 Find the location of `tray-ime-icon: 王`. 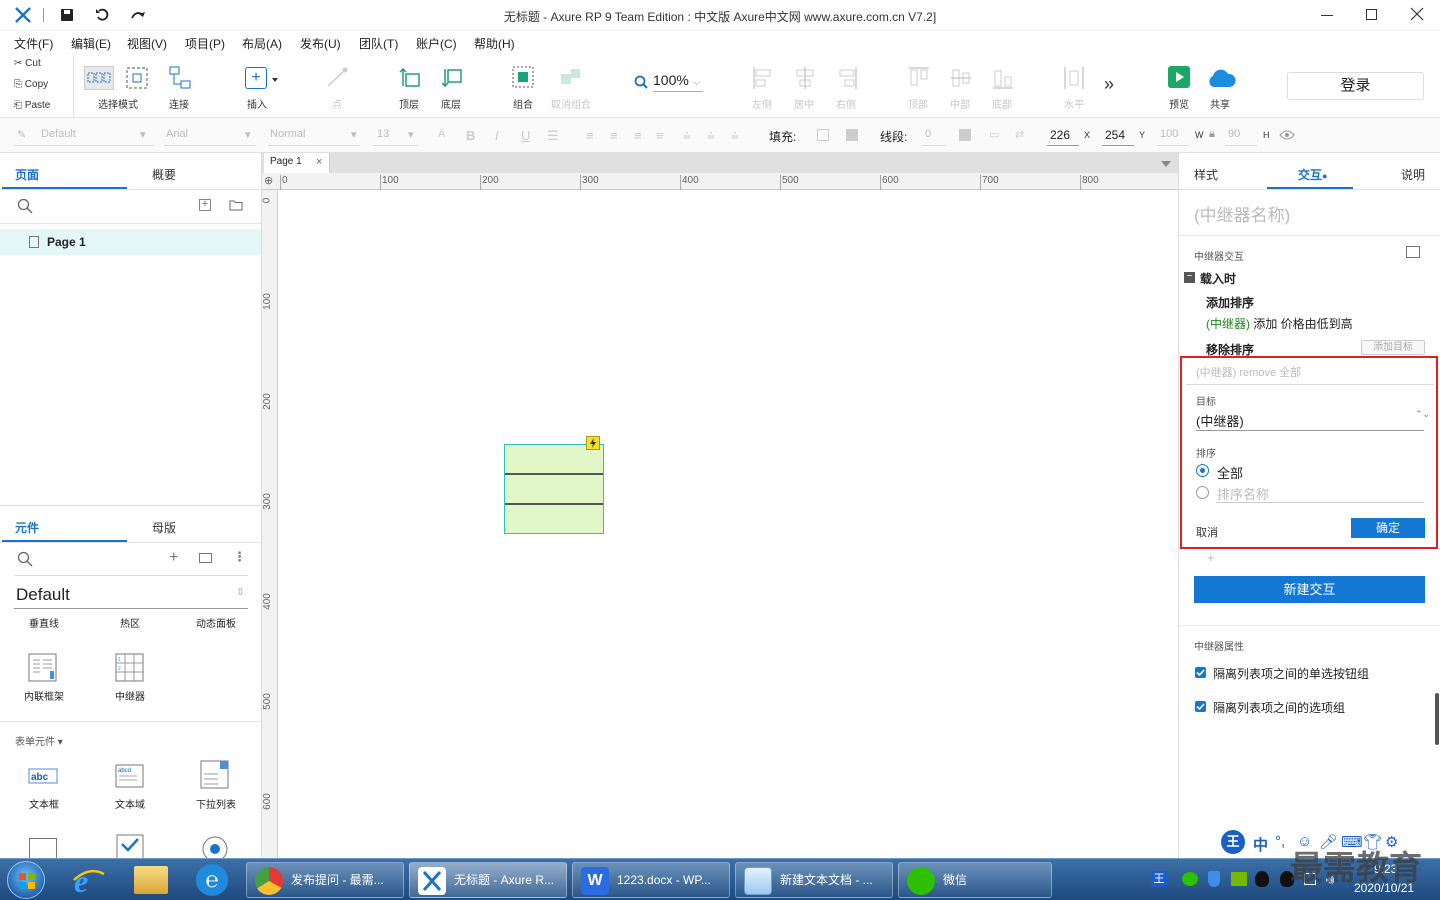

tray-ime-icon: 王 is located at coordinates (1159, 879).